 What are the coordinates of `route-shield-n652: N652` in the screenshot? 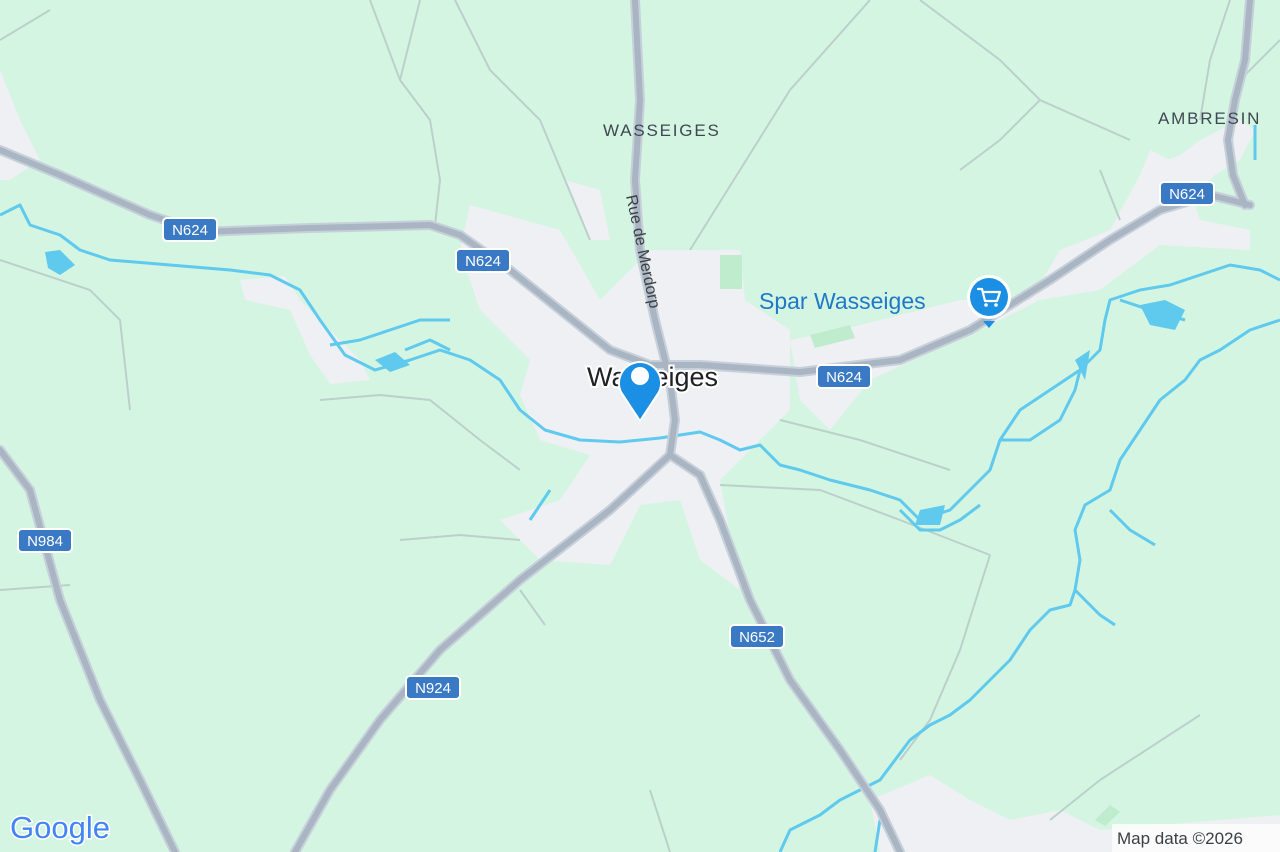 It's located at (757, 636).